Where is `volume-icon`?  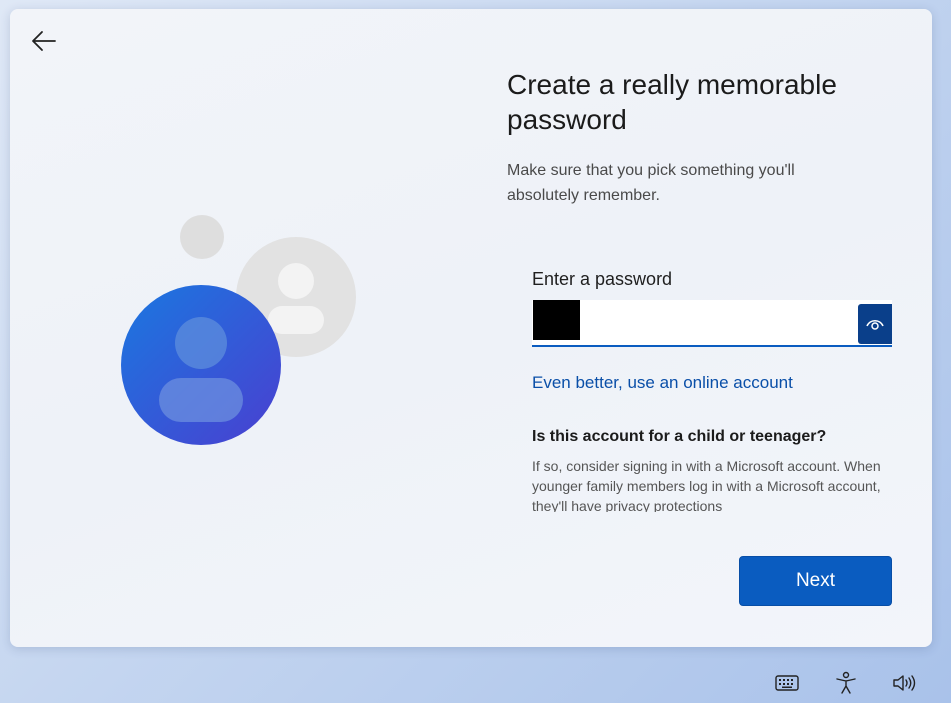
volume-icon is located at coordinates (904, 683).